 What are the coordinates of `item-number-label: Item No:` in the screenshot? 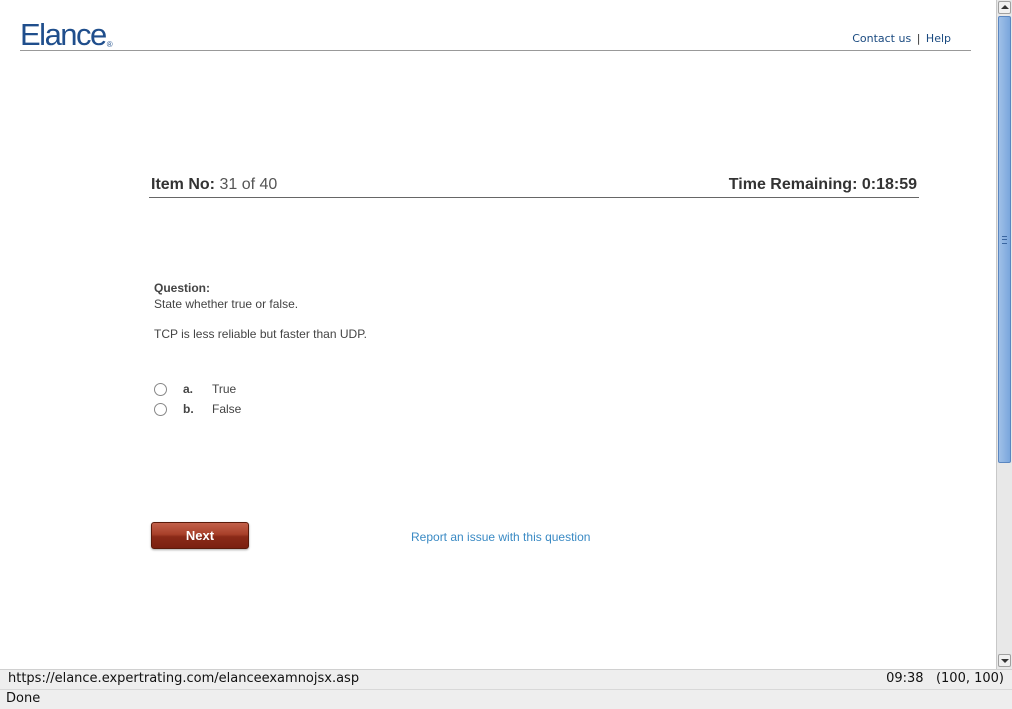 It's located at (183, 184).